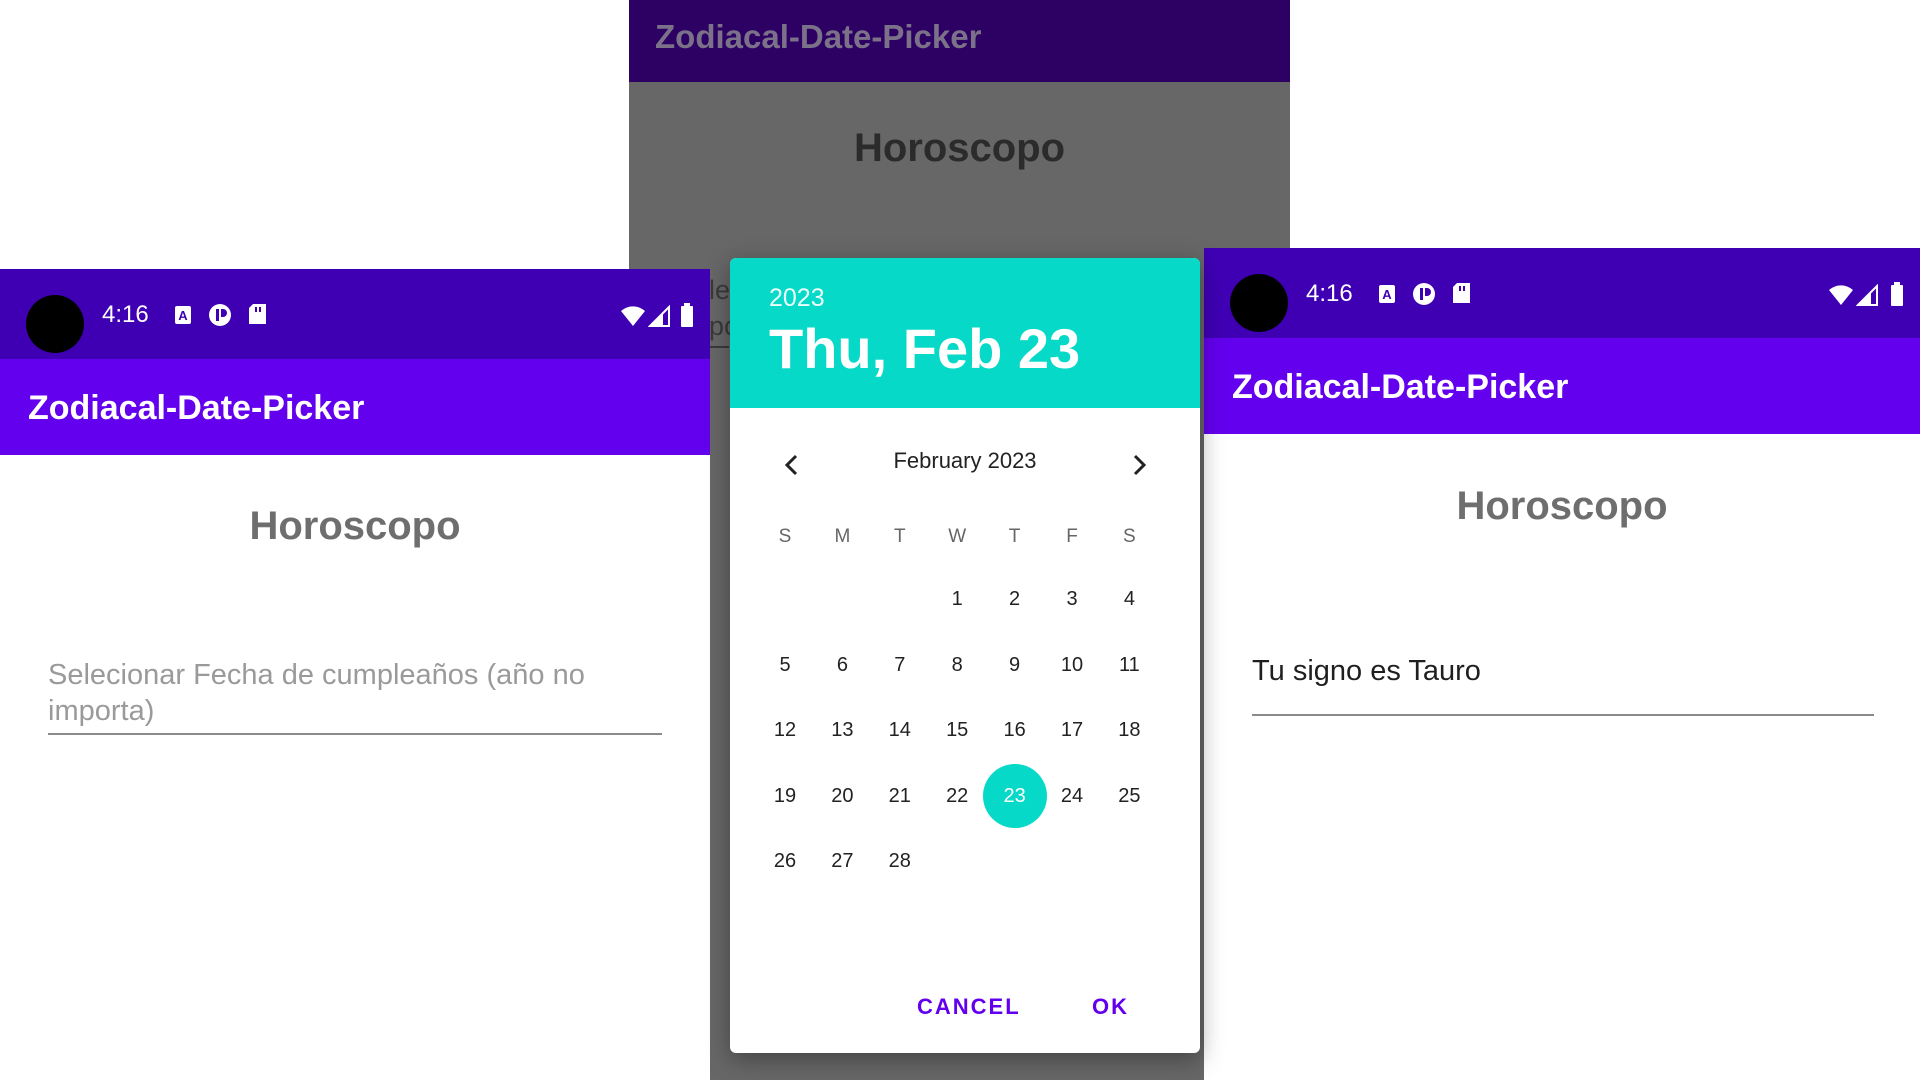  What do you see at coordinates (1015, 599) in the screenshot?
I see `calendar-day: 2` at bounding box center [1015, 599].